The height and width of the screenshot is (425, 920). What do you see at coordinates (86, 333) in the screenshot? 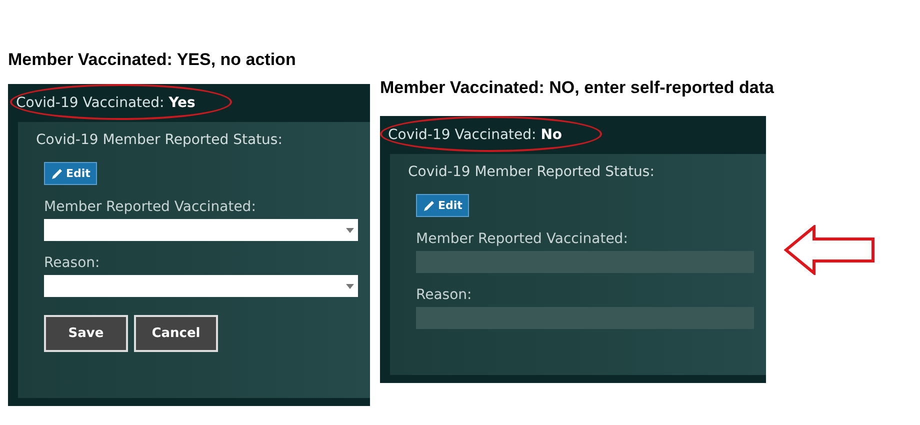
I see `action-button: Save` at bounding box center [86, 333].